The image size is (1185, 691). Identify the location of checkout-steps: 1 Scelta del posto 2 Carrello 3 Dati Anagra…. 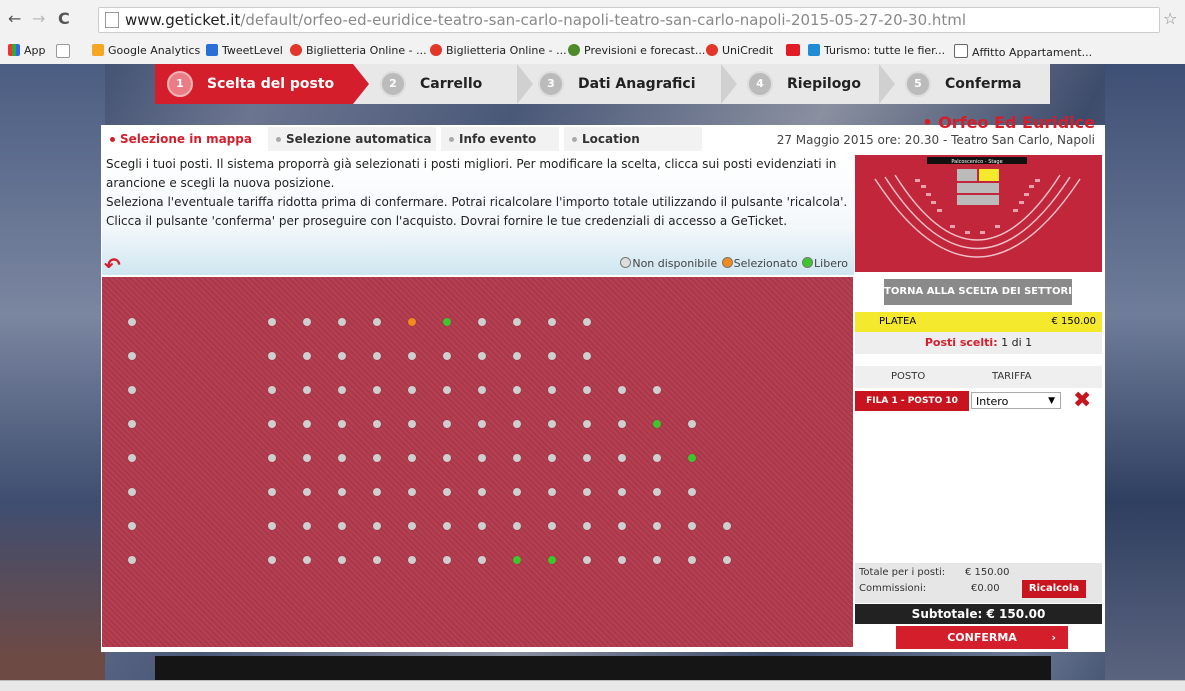
(602, 84).